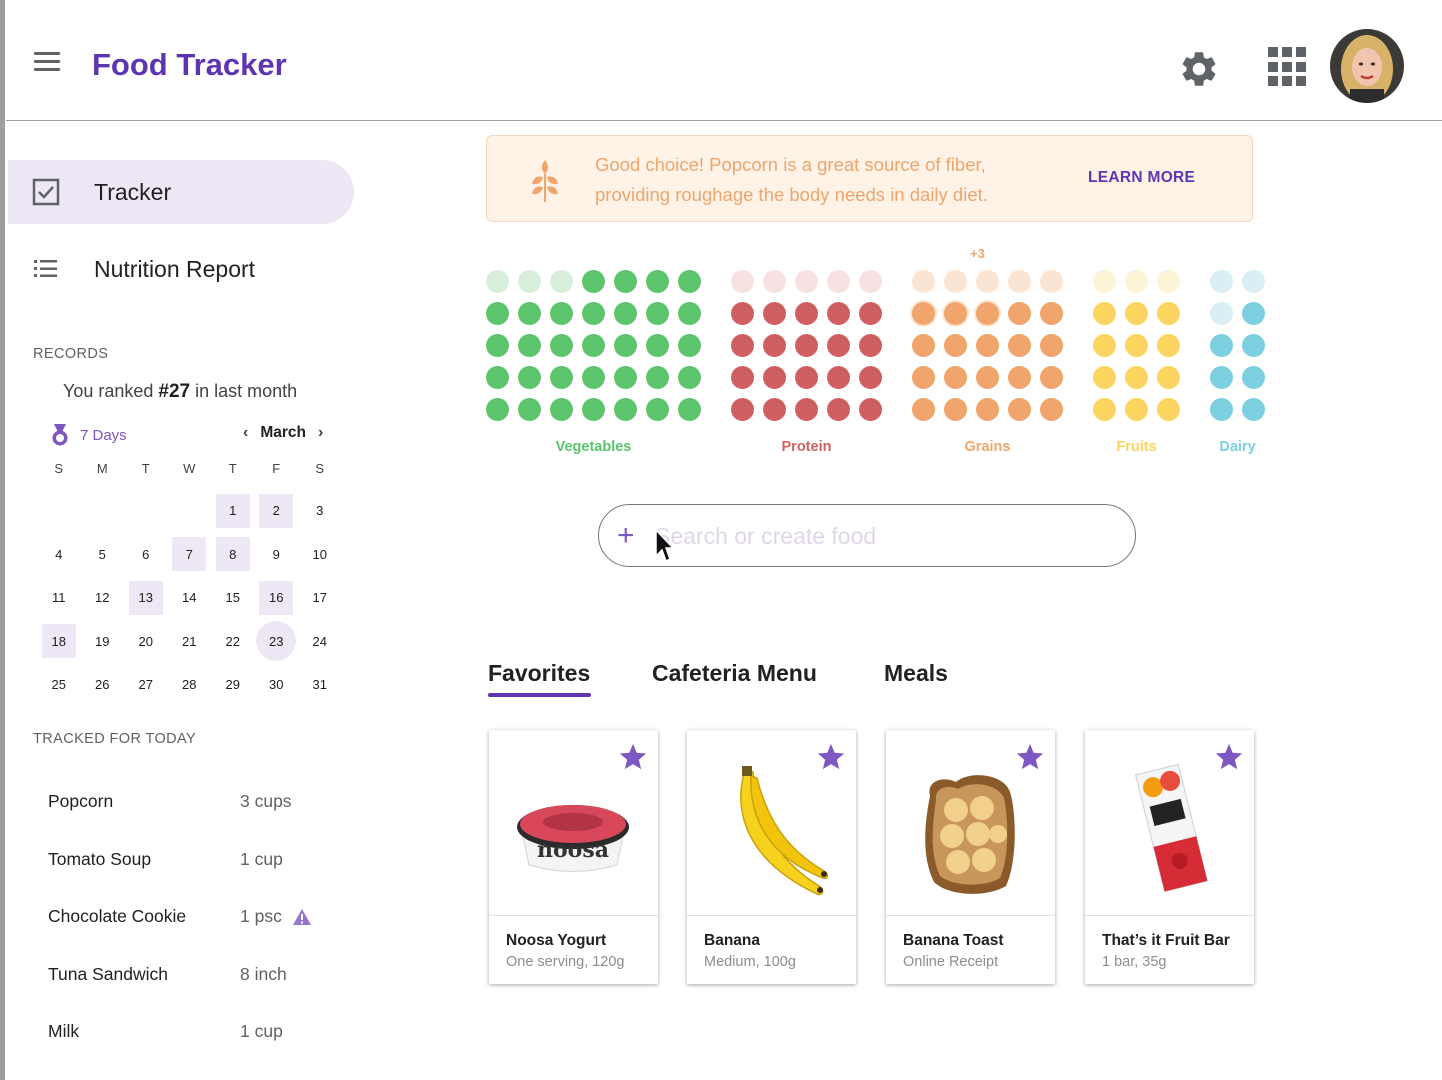 The width and height of the screenshot is (1442, 1080). I want to click on calendar-day: 13, so click(146, 598).